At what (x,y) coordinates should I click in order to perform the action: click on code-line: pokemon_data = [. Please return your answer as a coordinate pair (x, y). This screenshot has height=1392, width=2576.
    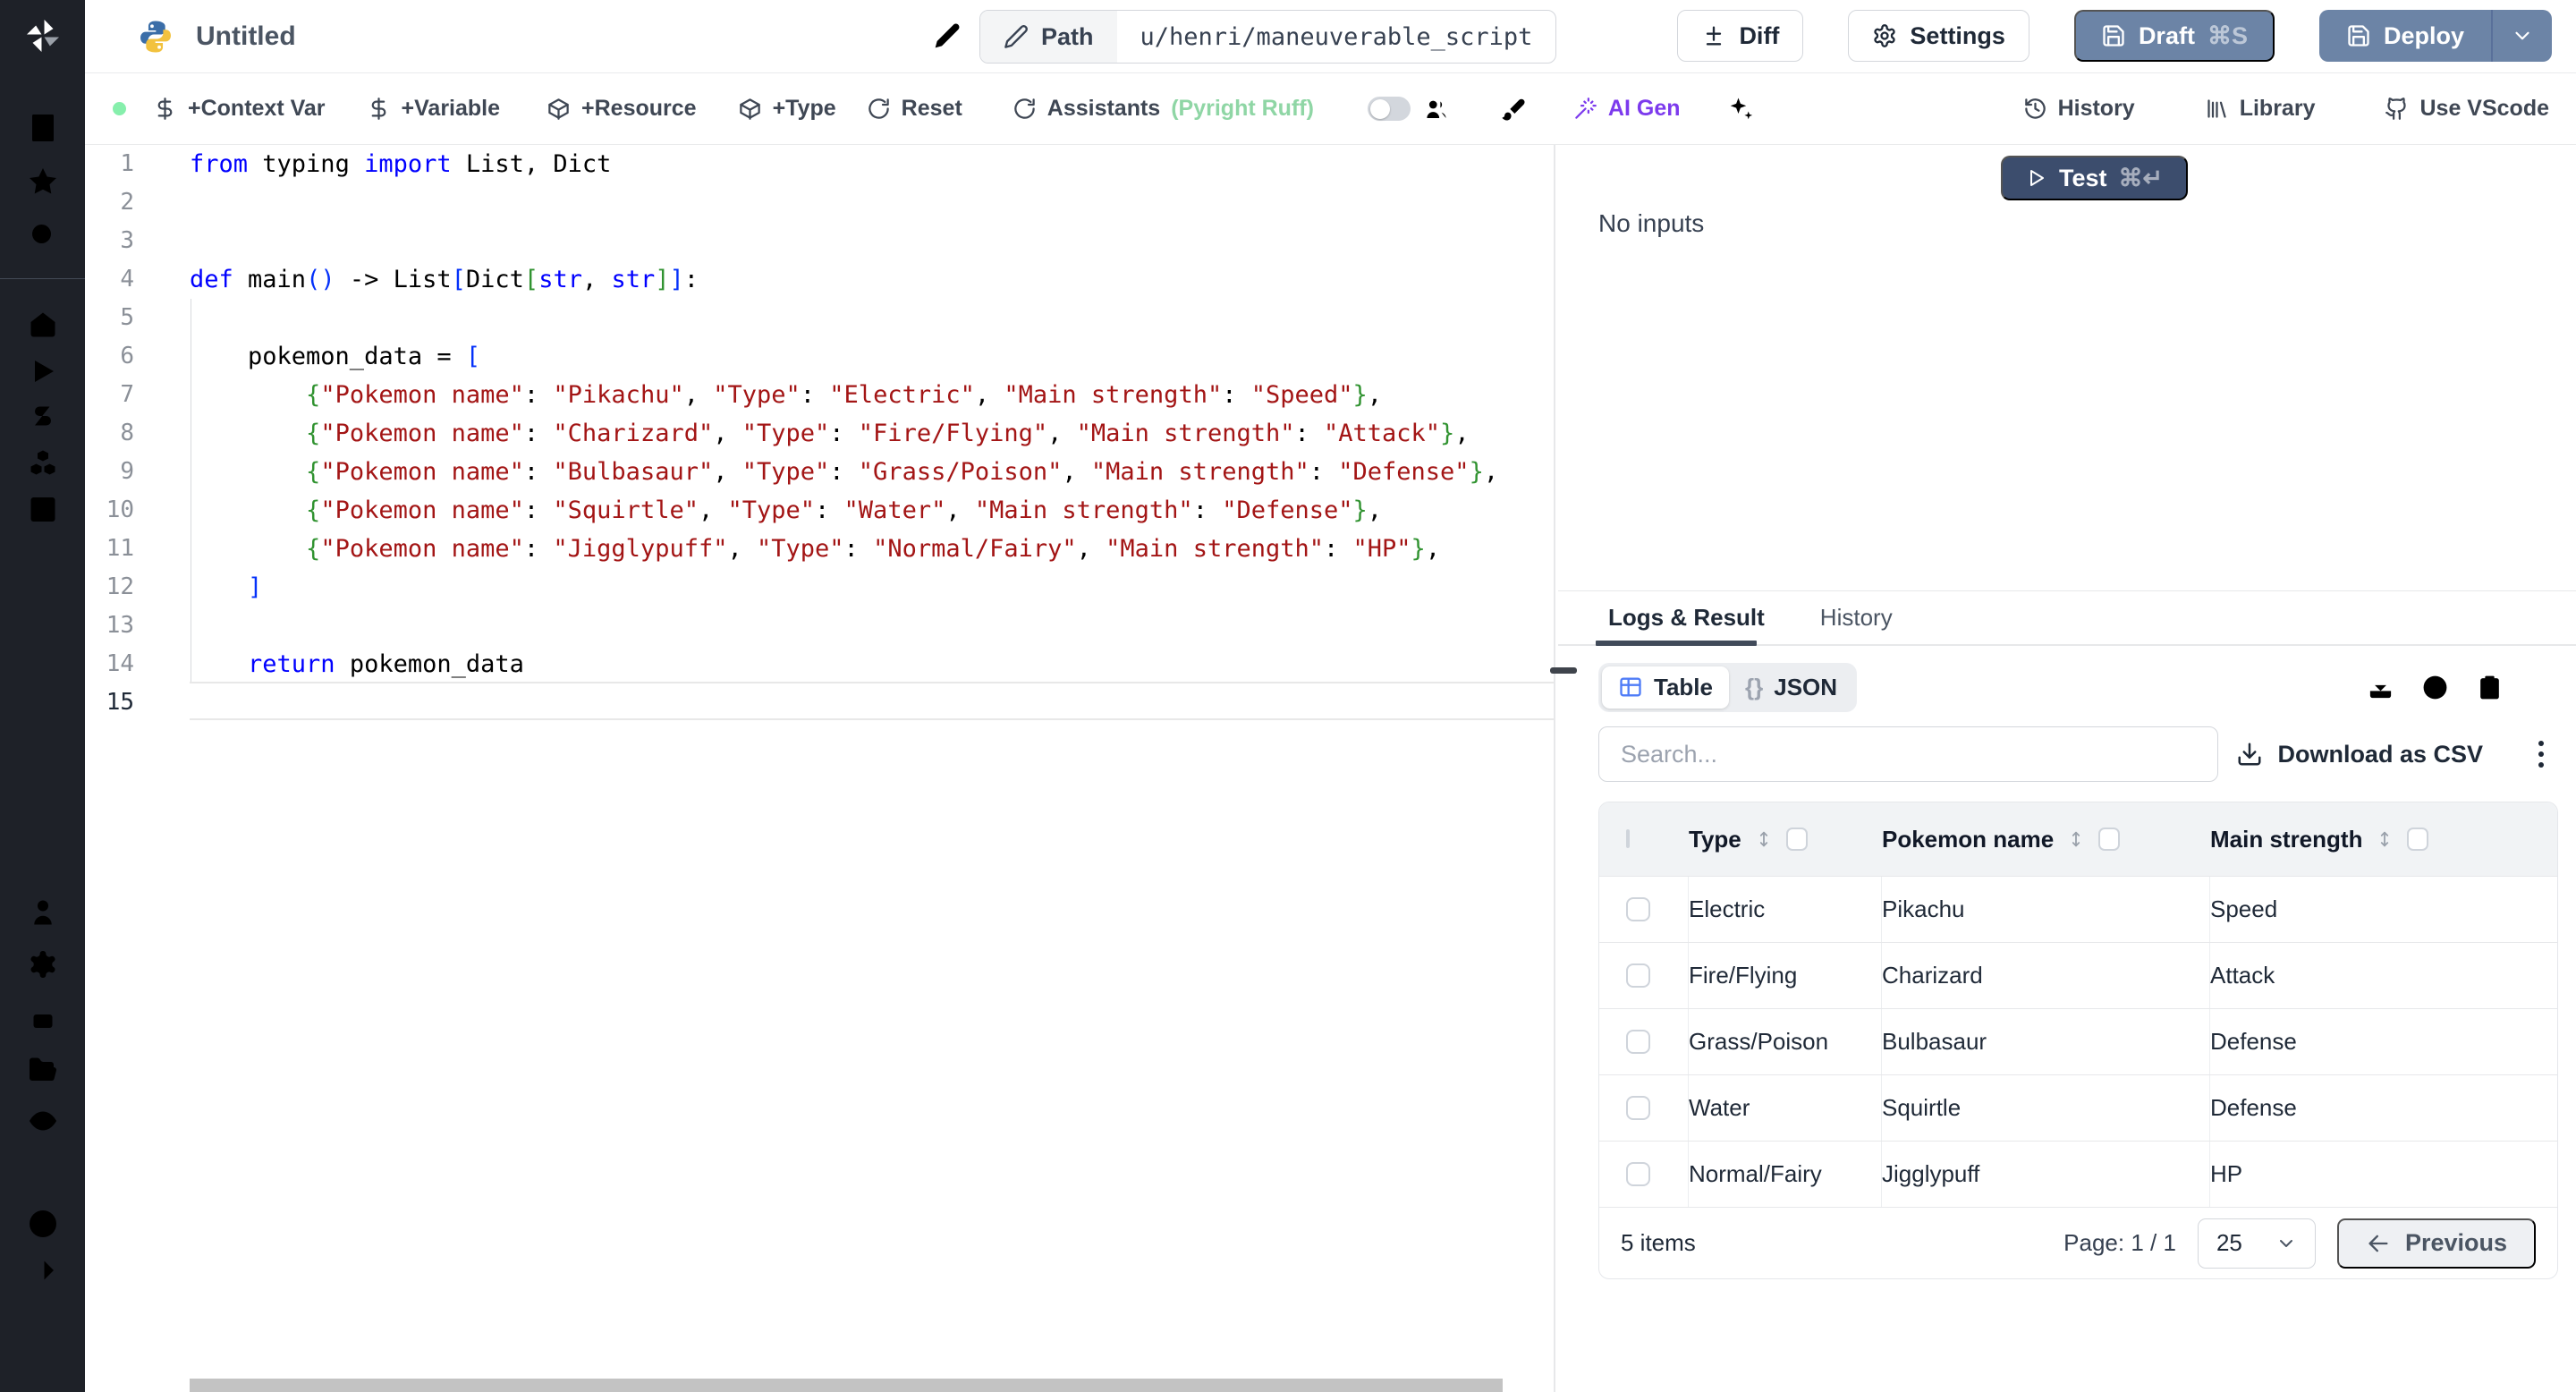
    Looking at the image, I should click on (872, 356).